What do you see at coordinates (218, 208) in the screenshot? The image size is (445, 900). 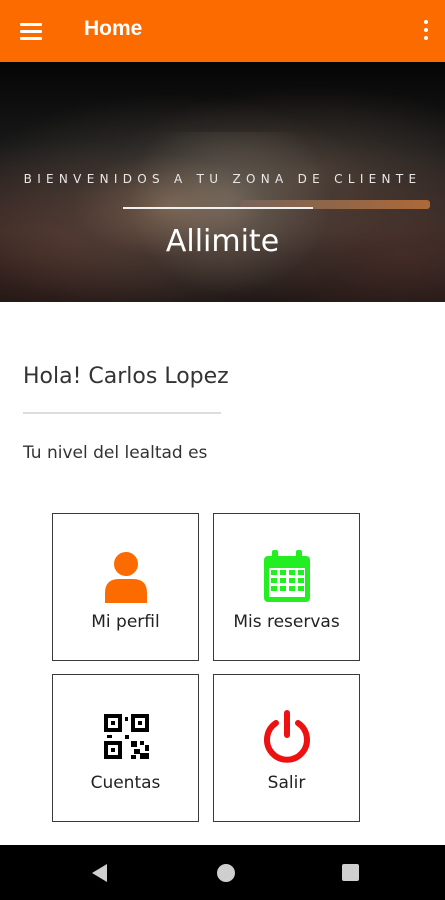 I see `hero-divider` at bounding box center [218, 208].